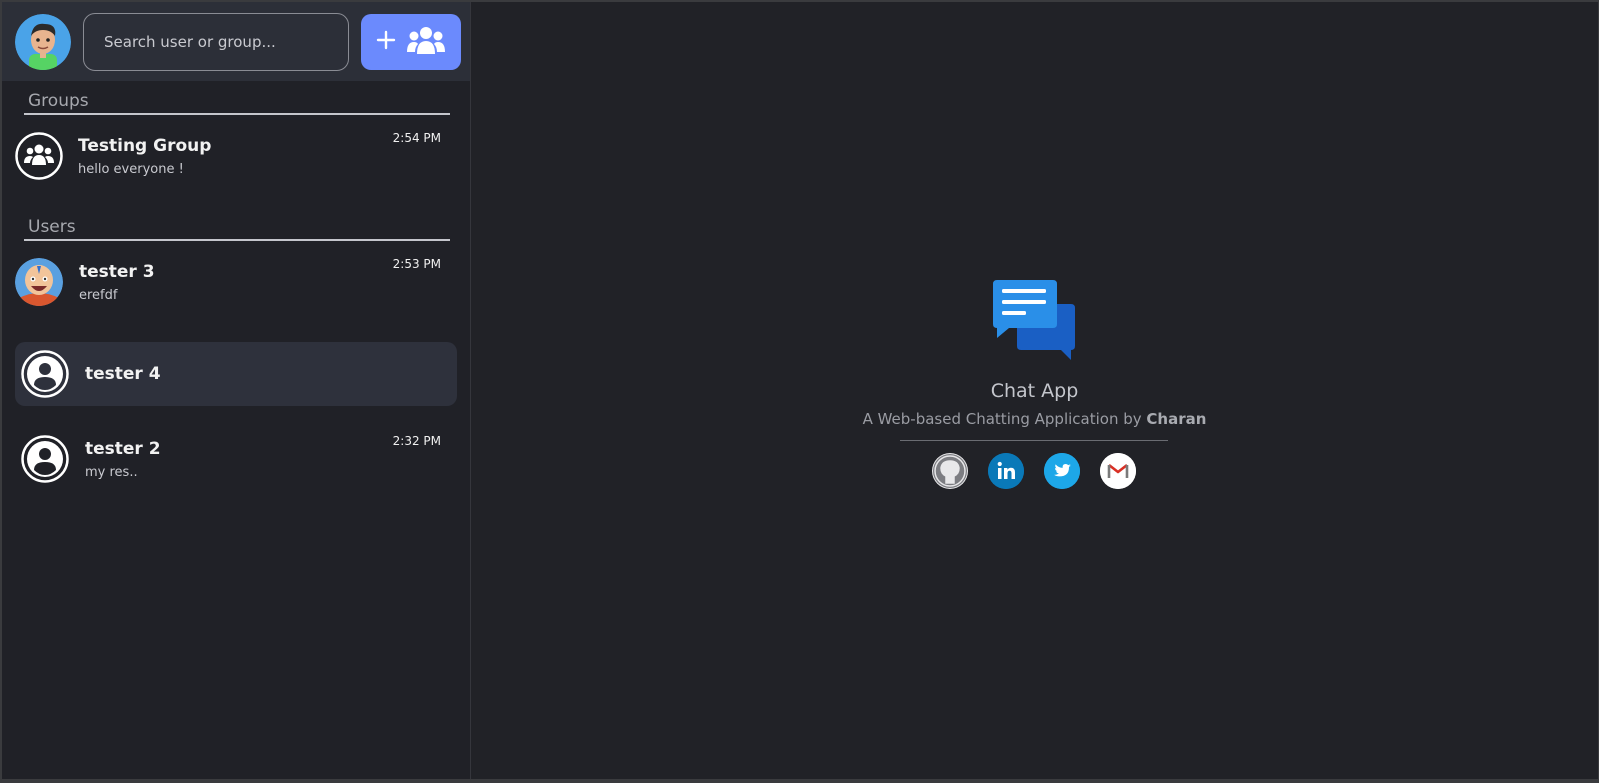 Image resolution: width=1599 pixels, height=783 pixels. Describe the element at coordinates (237, 227) in the screenshot. I see `users-section-title: Users` at that location.